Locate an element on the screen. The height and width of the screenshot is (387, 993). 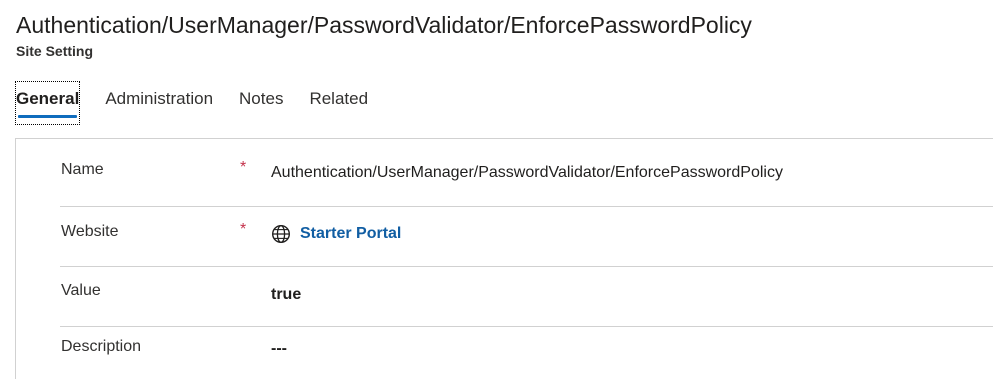
tab-administration: Administration is located at coordinates (159, 103).